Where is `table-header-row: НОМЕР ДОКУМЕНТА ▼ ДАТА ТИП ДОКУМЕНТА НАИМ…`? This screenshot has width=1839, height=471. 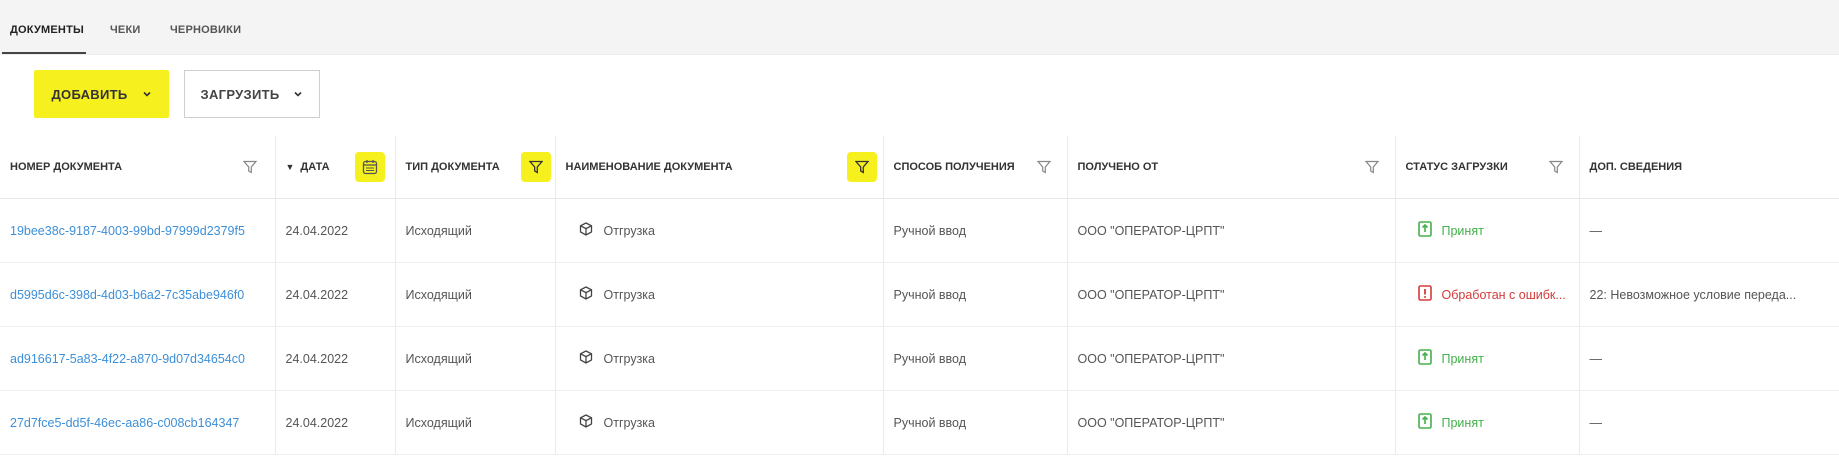 table-header-row: НОМЕР ДОКУМЕНТА ▼ ДАТА ТИП ДОКУМЕНТА НАИМ… is located at coordinates (919, 167).